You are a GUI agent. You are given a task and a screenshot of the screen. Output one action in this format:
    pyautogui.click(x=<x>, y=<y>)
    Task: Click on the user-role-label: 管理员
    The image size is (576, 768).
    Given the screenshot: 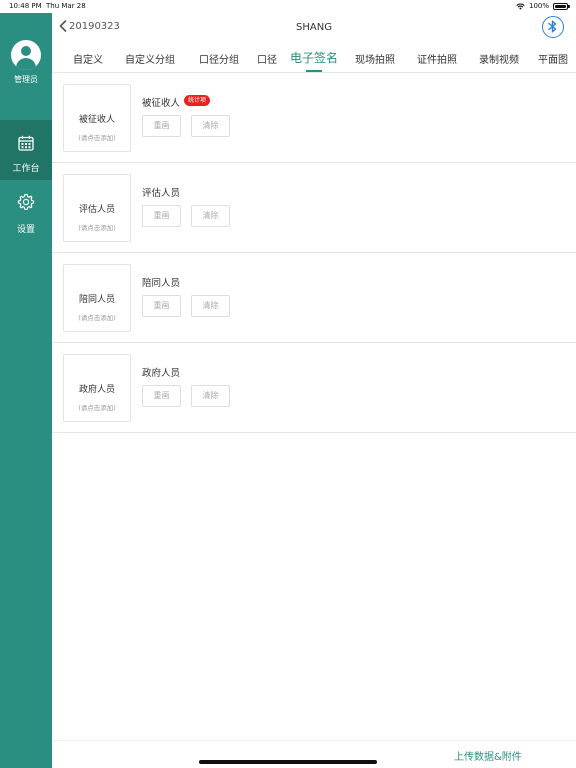 What is the action you would take?
    pyautogui.click(x=26, y=79)
    